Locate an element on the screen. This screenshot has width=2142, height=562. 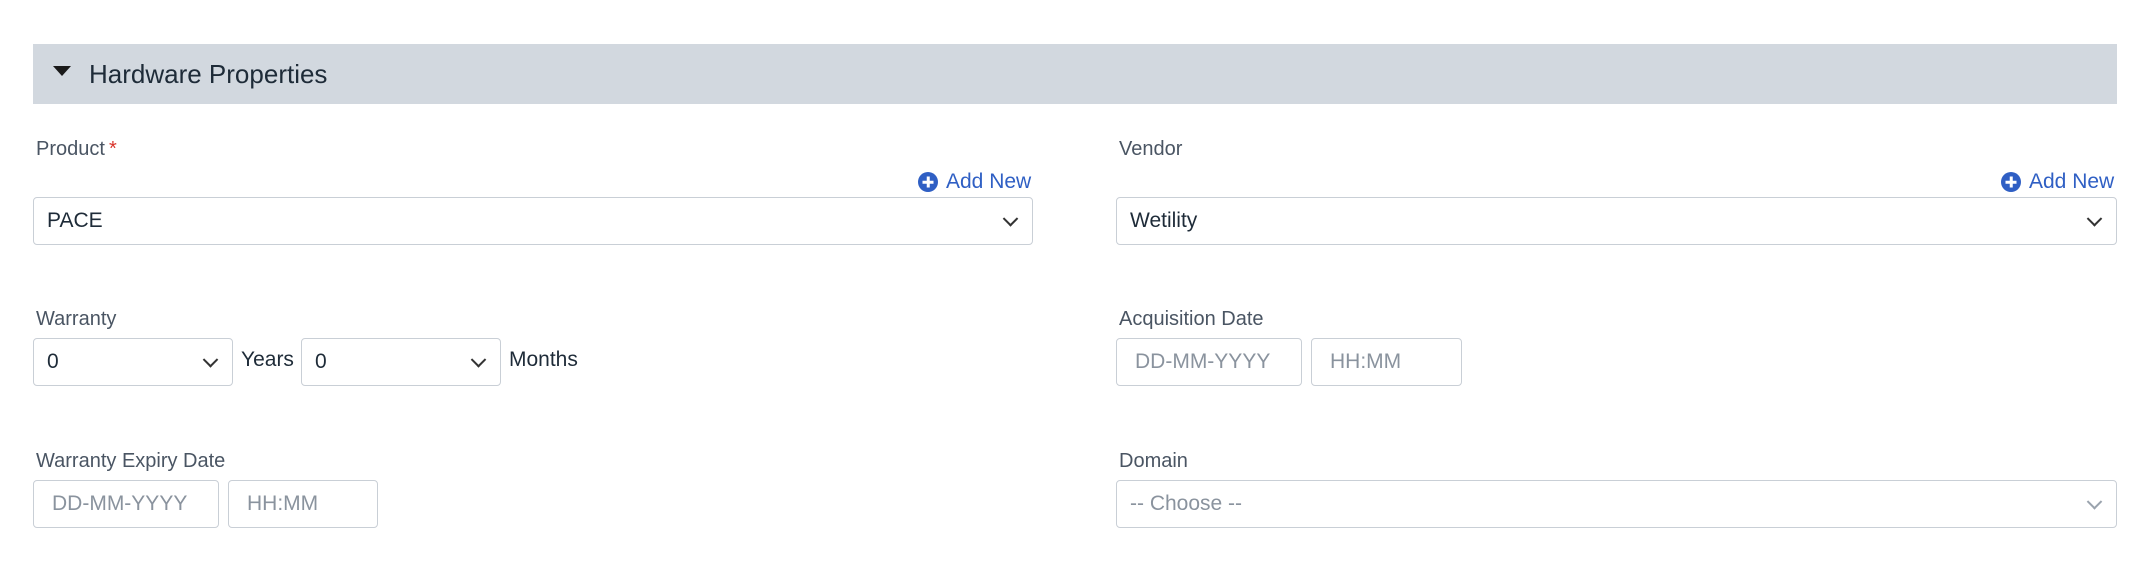
acquisition-time-placeholder: HH:MM is located at coordinates (1366, 361).